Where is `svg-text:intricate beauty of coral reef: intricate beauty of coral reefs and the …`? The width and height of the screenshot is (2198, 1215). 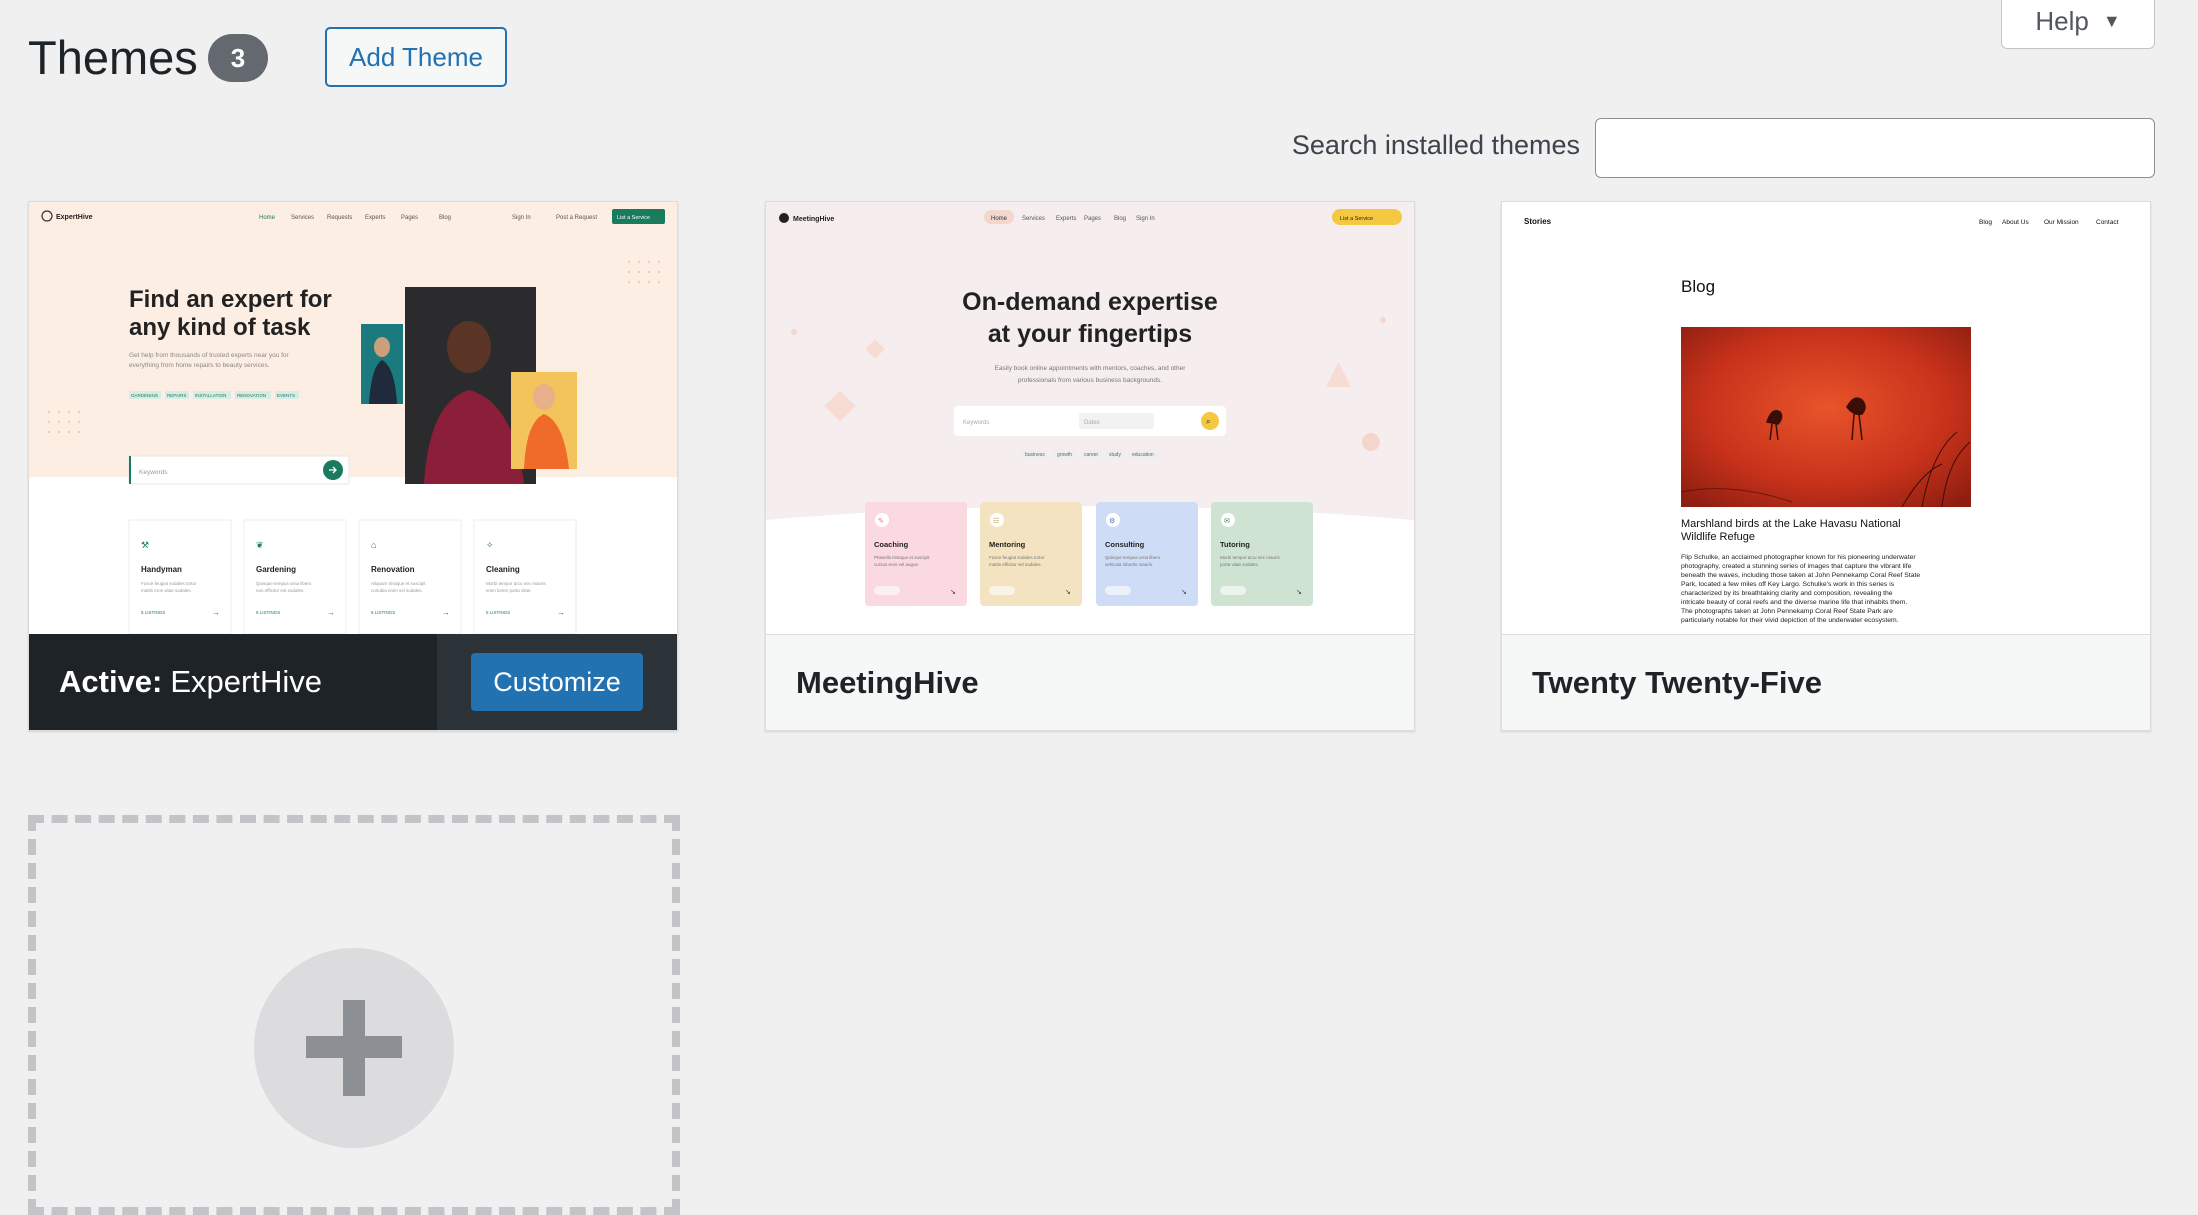
svg-text:intricate beauty of coral reef: intricate beauty of coral reefs and the … is located at coordinates (1794, 602).